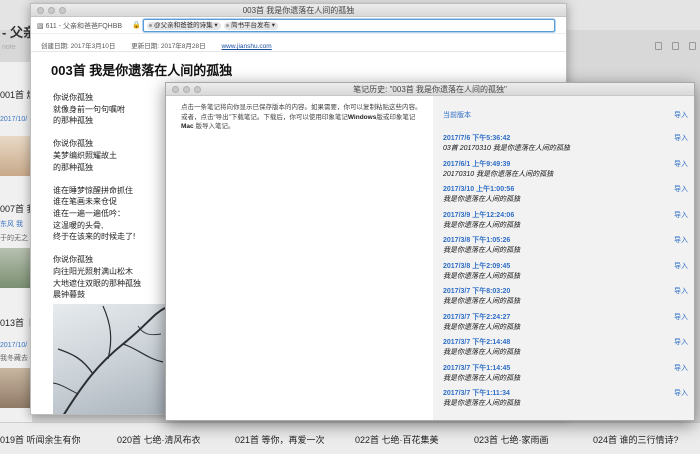  I want to click on tag-chip: 简书平台发布 ▾, so click(251, 26).